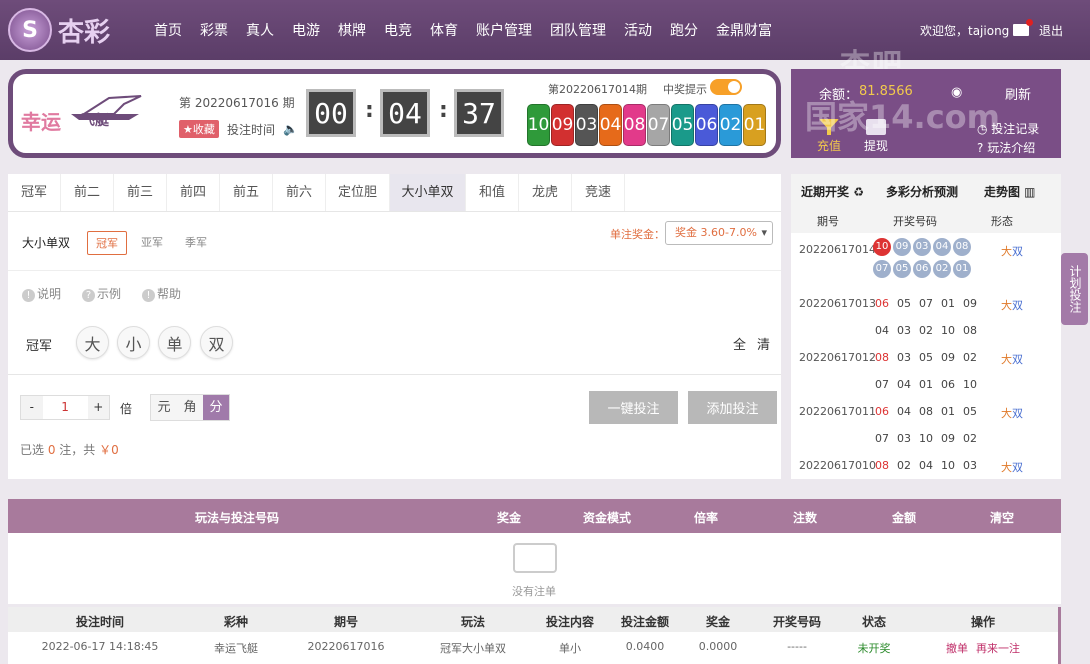  Describe the element at coordinates (260, 30) in the screenshot. I see `nav-live: 真人` at that location.